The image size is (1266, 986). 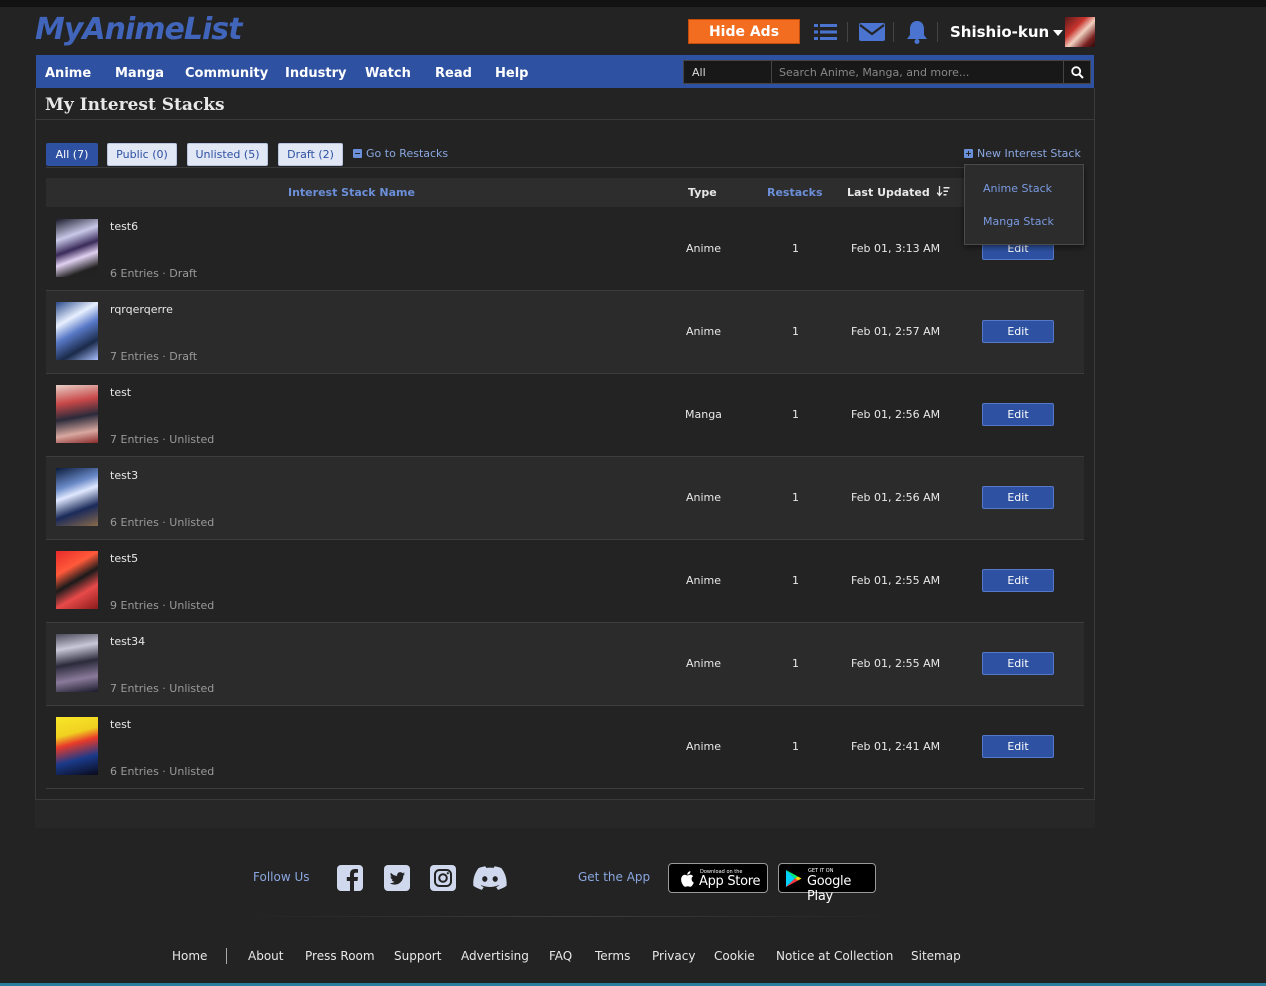 I want to click on search-input, so click(x=924, y=72).